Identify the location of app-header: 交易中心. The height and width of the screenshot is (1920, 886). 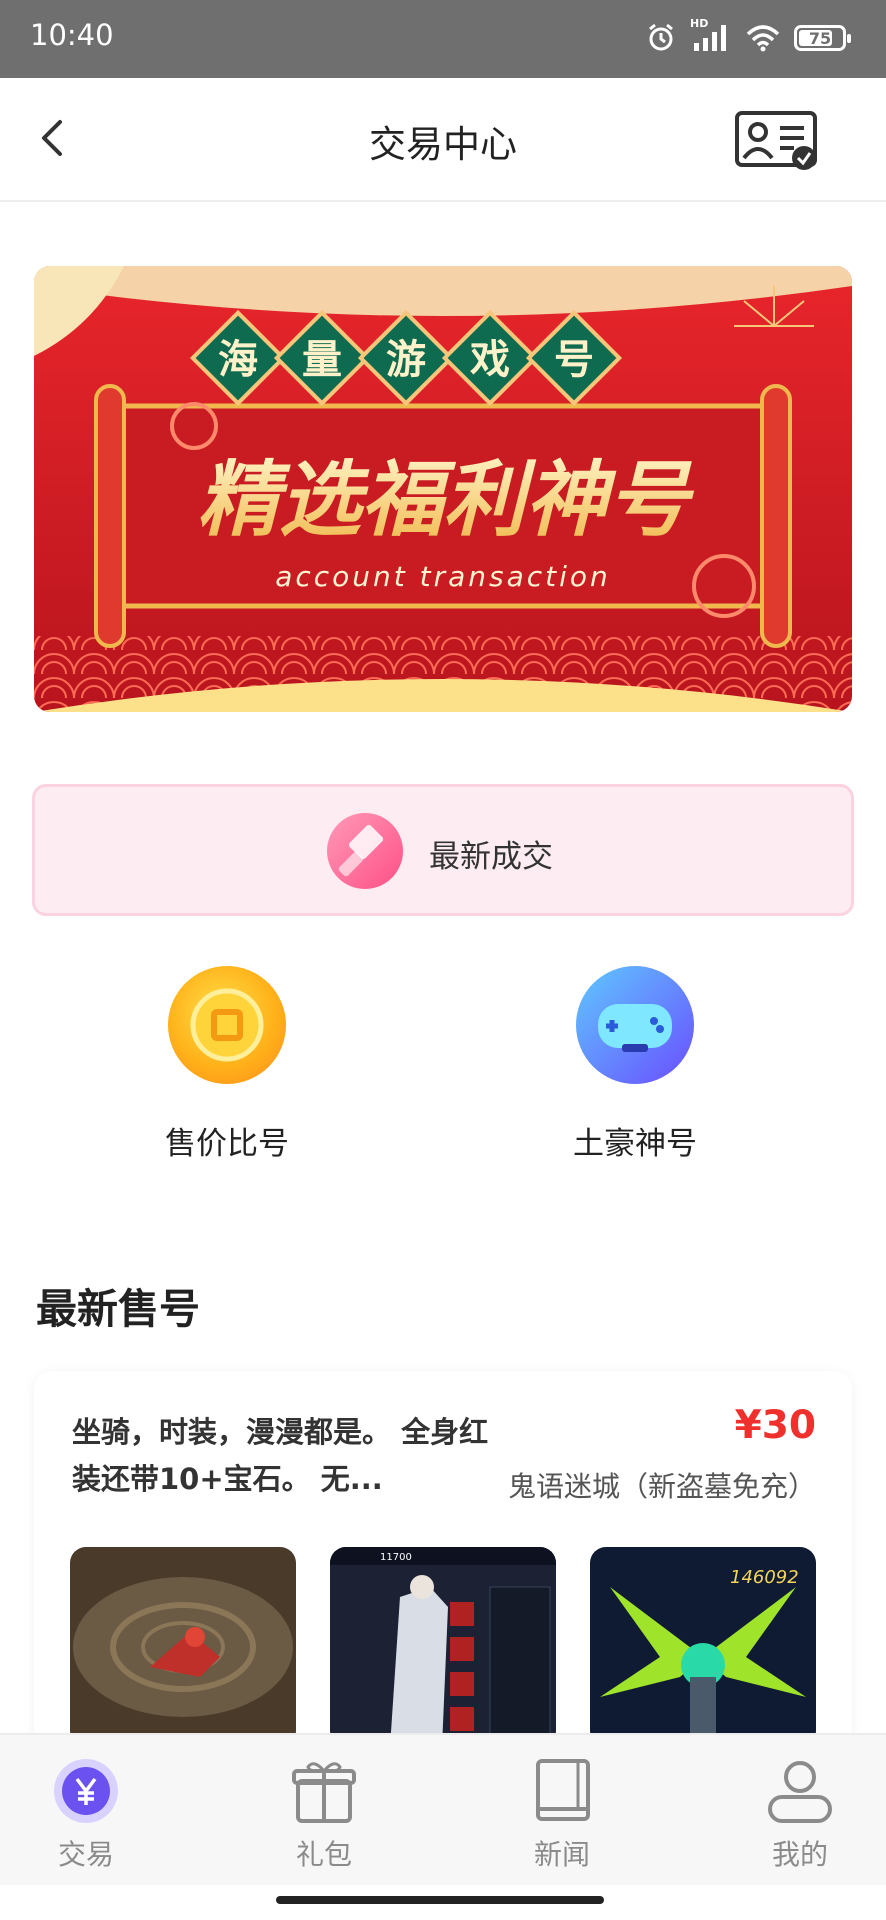
(443, 140).